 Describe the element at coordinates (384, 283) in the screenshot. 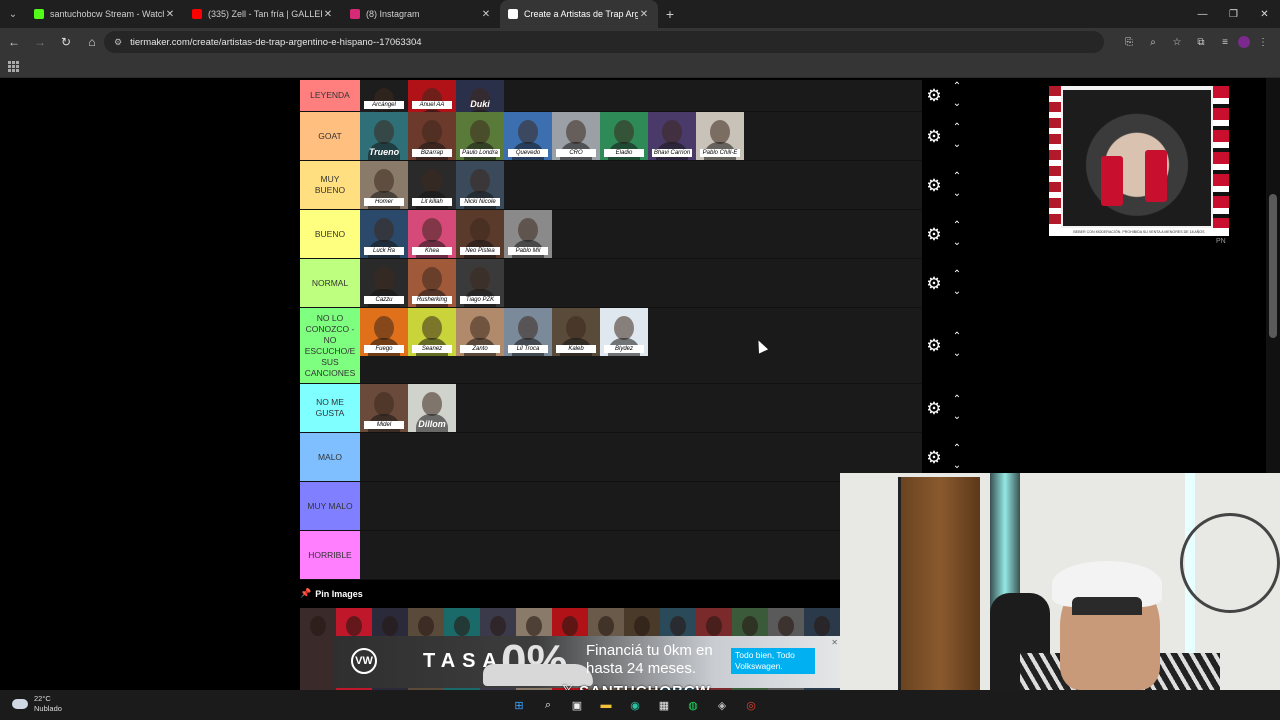

I see `artist-card: Cazzu` at that location.